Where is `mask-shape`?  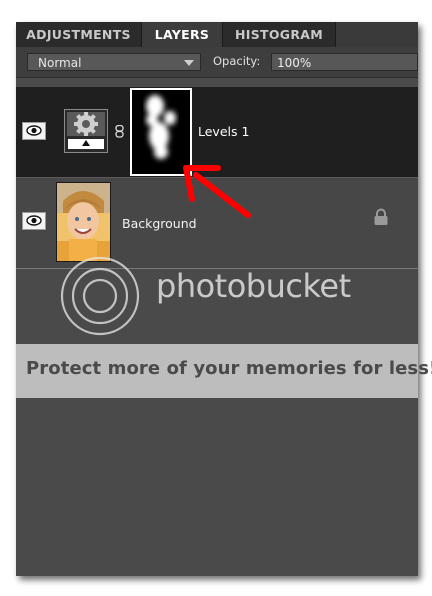 mask-shape is located at coordinates (161, 127).